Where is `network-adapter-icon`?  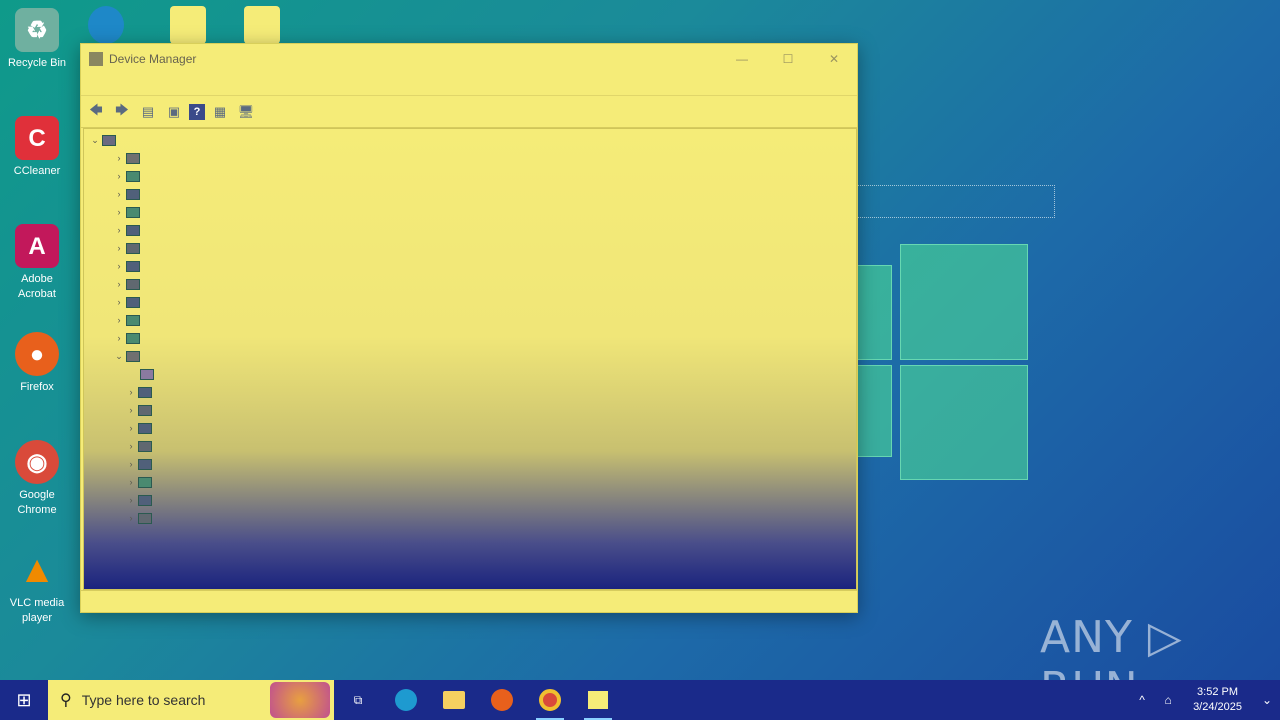 network-adapter-icon is located at coordinates (133, 338).